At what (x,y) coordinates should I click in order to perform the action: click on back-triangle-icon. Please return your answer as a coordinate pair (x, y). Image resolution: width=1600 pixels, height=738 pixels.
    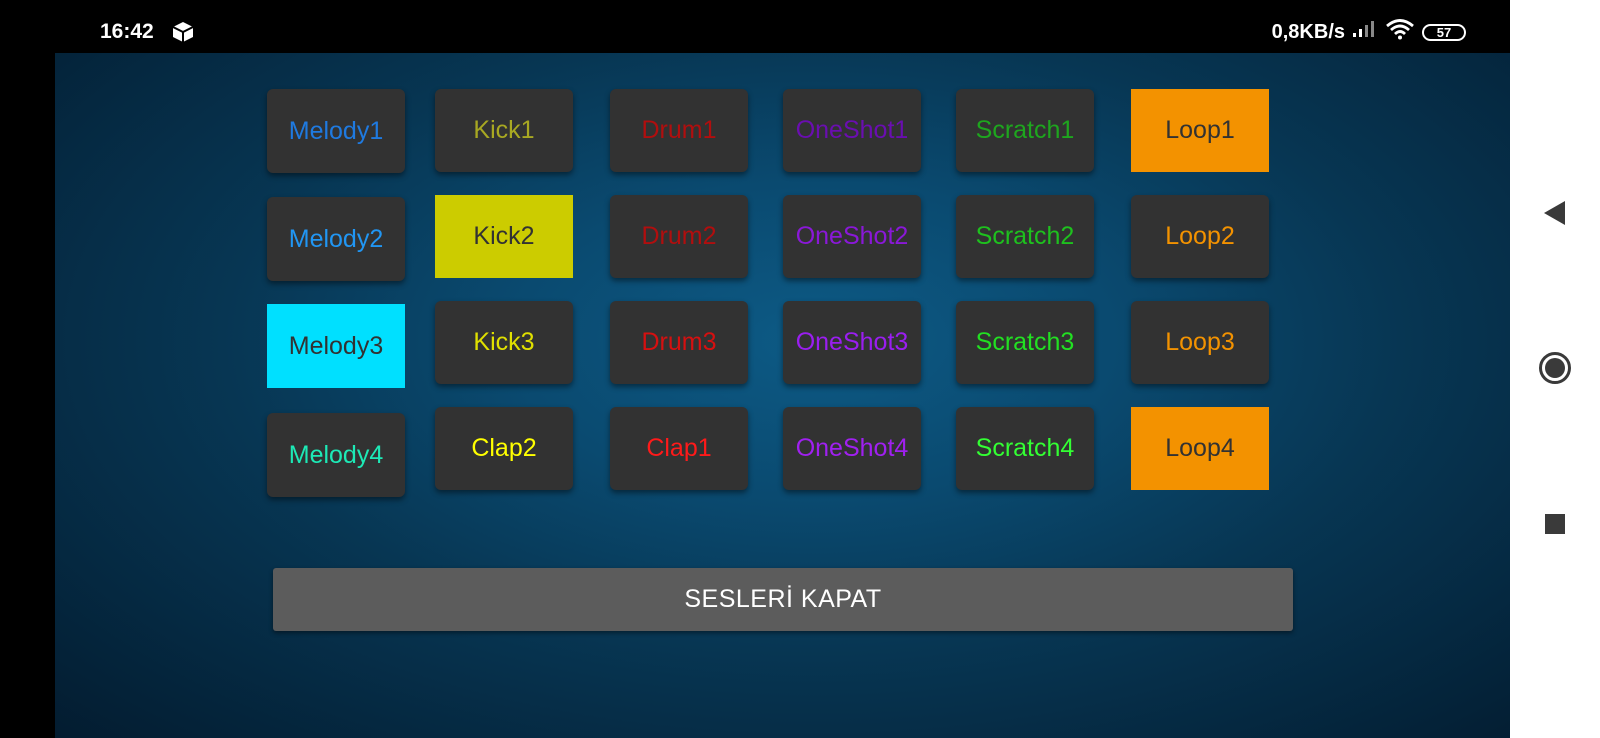
    Looking at the image, I should click on (1555, 213).